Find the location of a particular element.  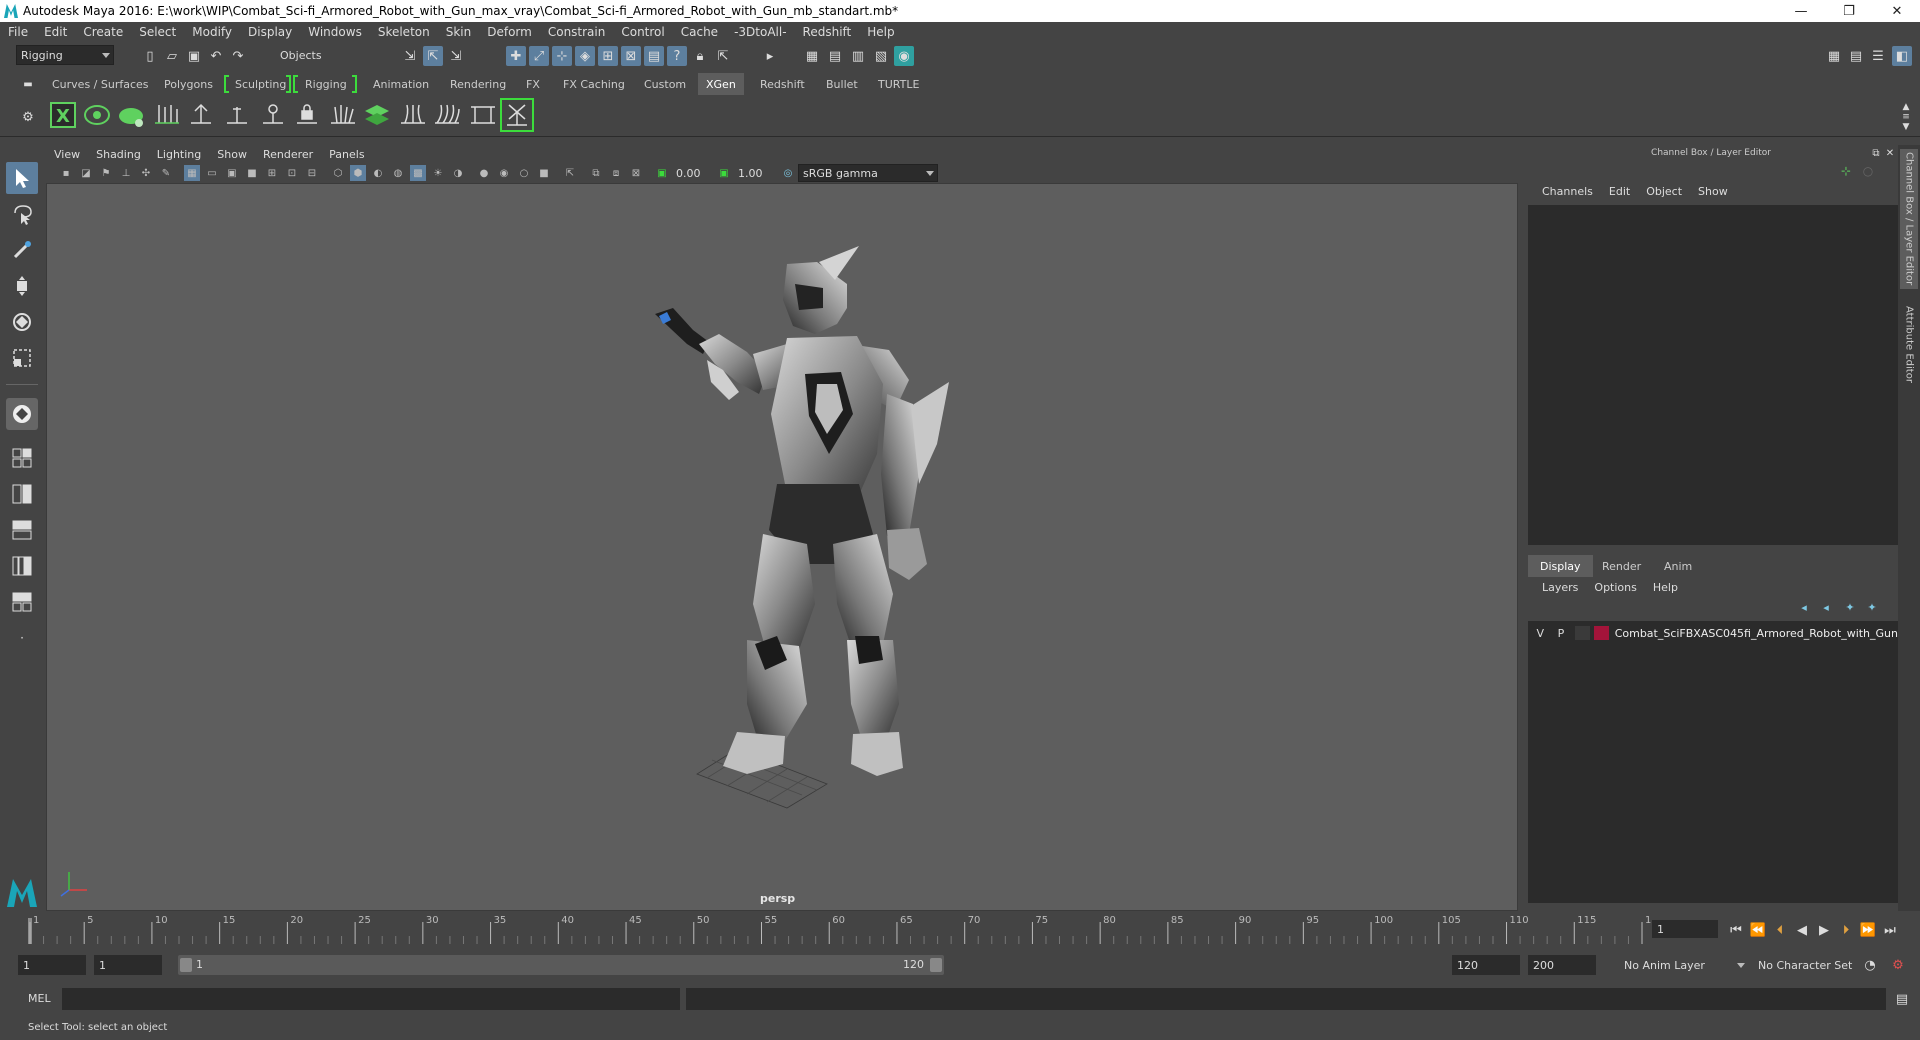

menu-help: Help is located at coordinates (880, 32).